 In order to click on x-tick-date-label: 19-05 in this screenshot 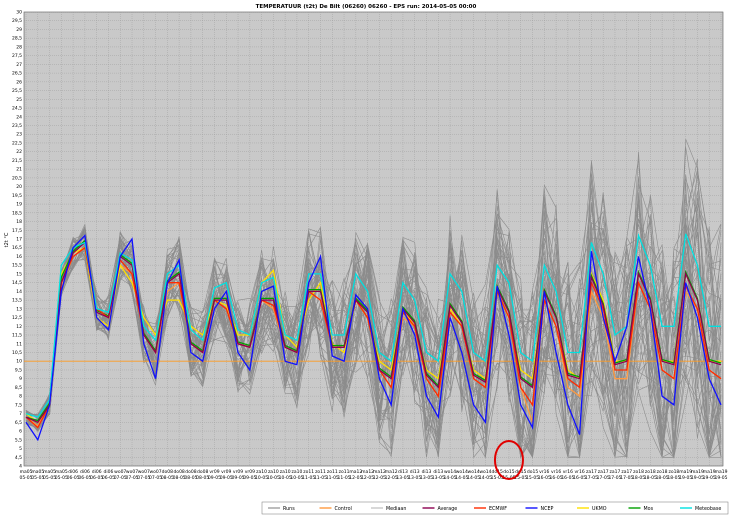, I will do `click(720, 478)`.